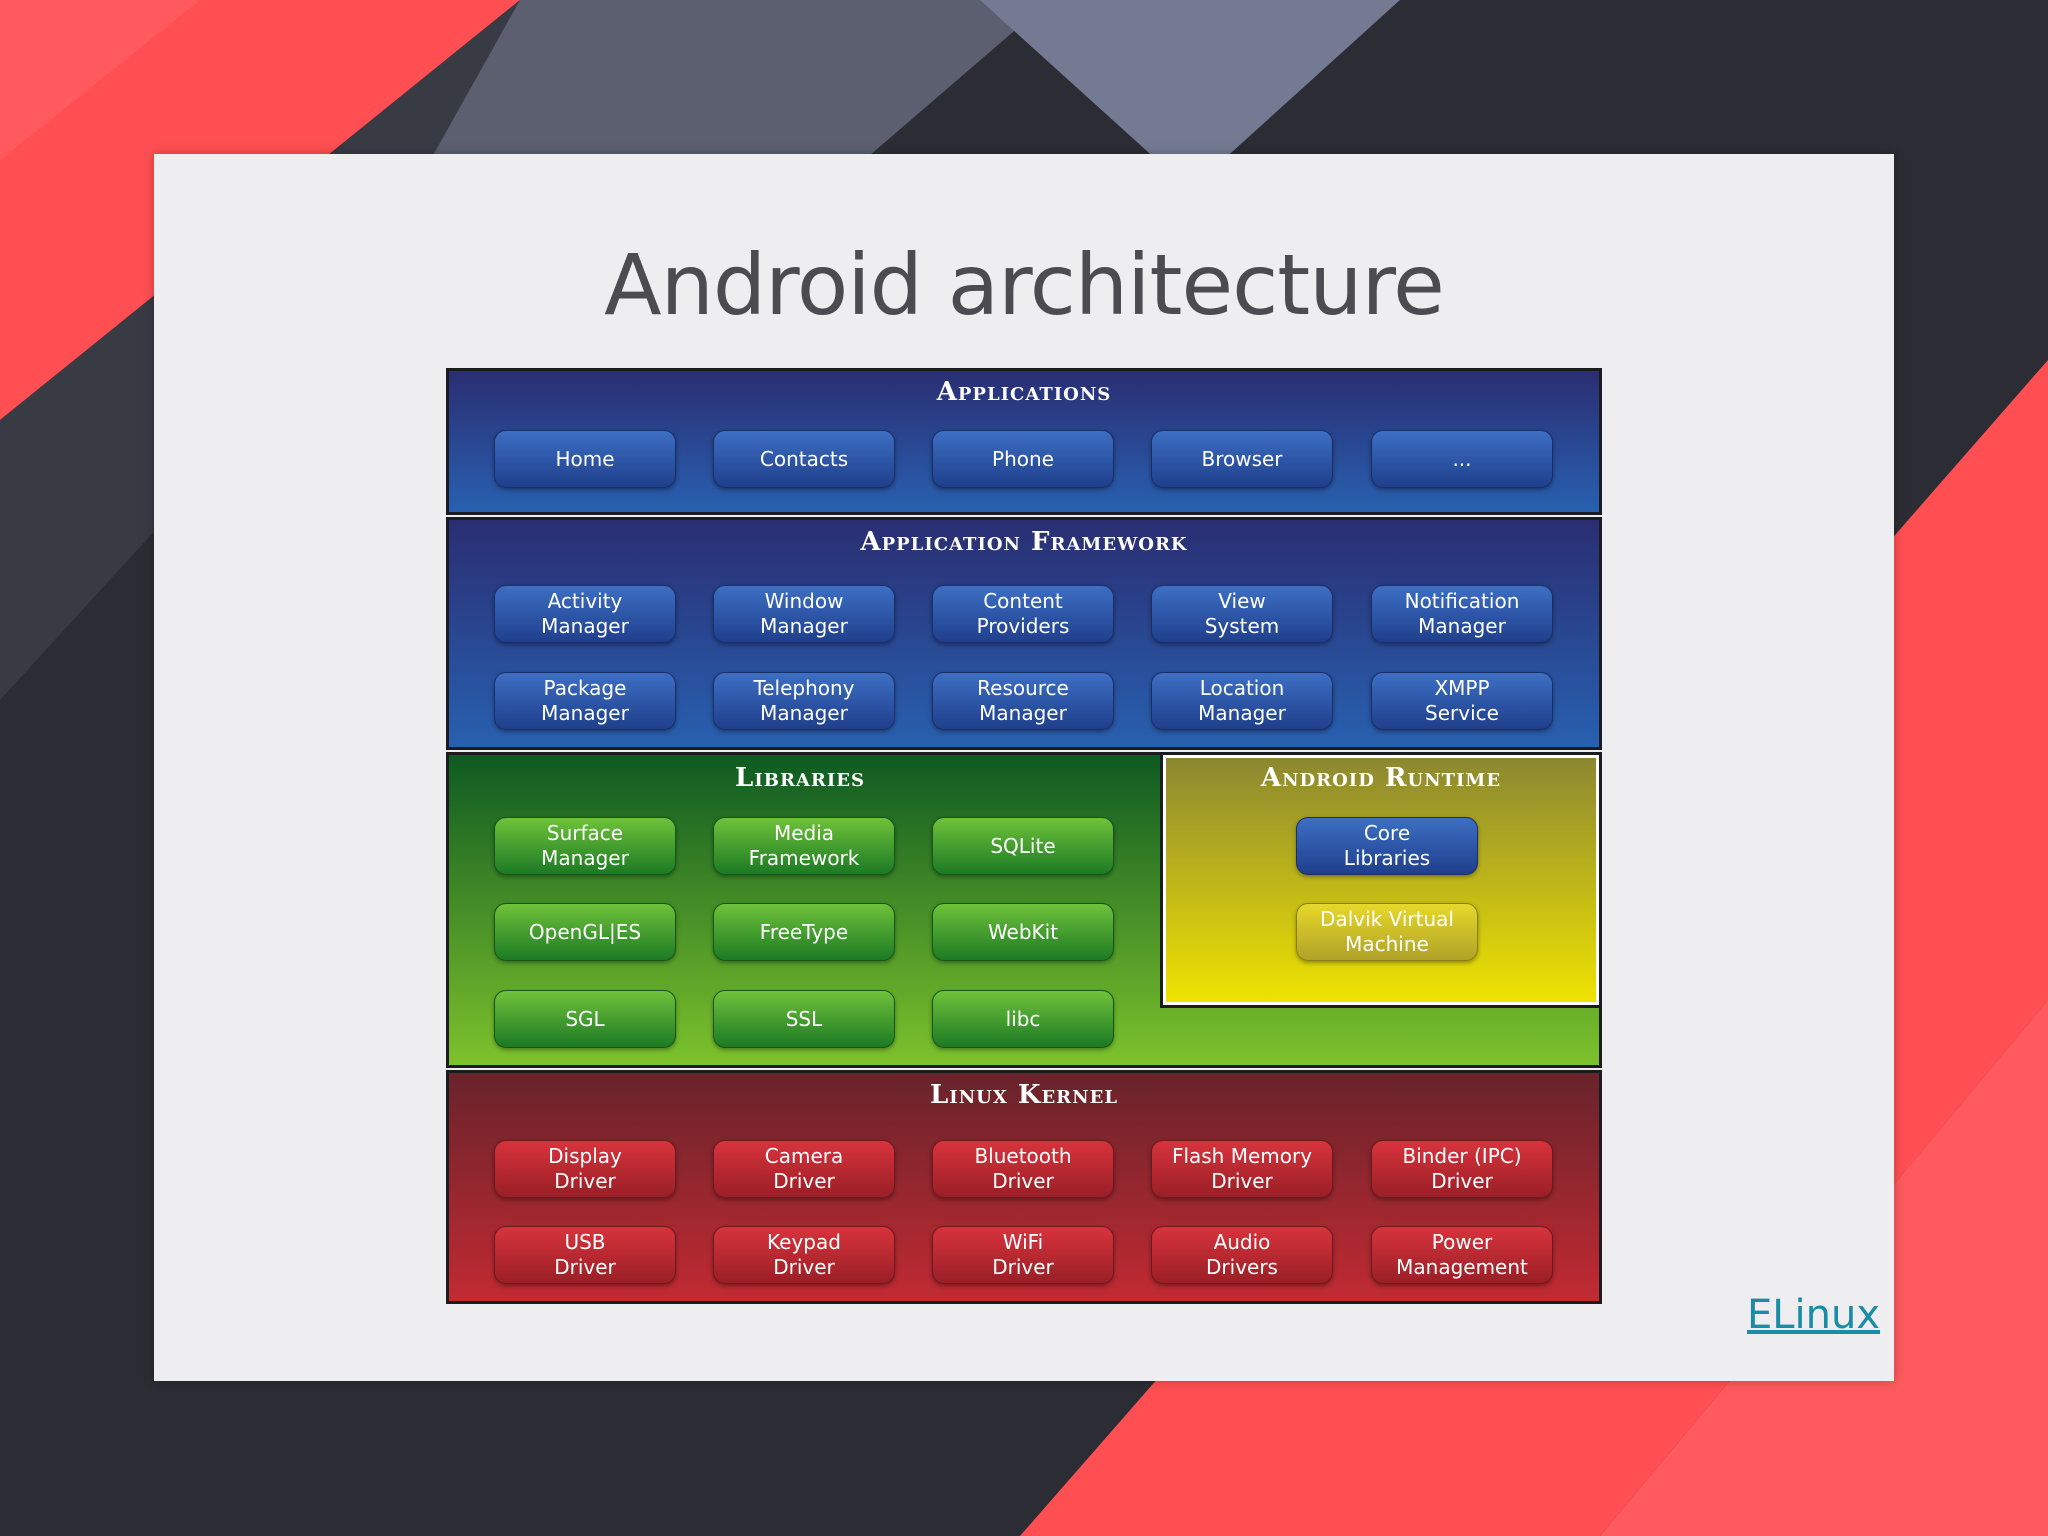 This screenshot has height=1536, width=2048. Describe the element at coordinates (1387, 932) in the screenshot. I see `dalvik-vm-button: Dalvik Virtual Machine` at that location.